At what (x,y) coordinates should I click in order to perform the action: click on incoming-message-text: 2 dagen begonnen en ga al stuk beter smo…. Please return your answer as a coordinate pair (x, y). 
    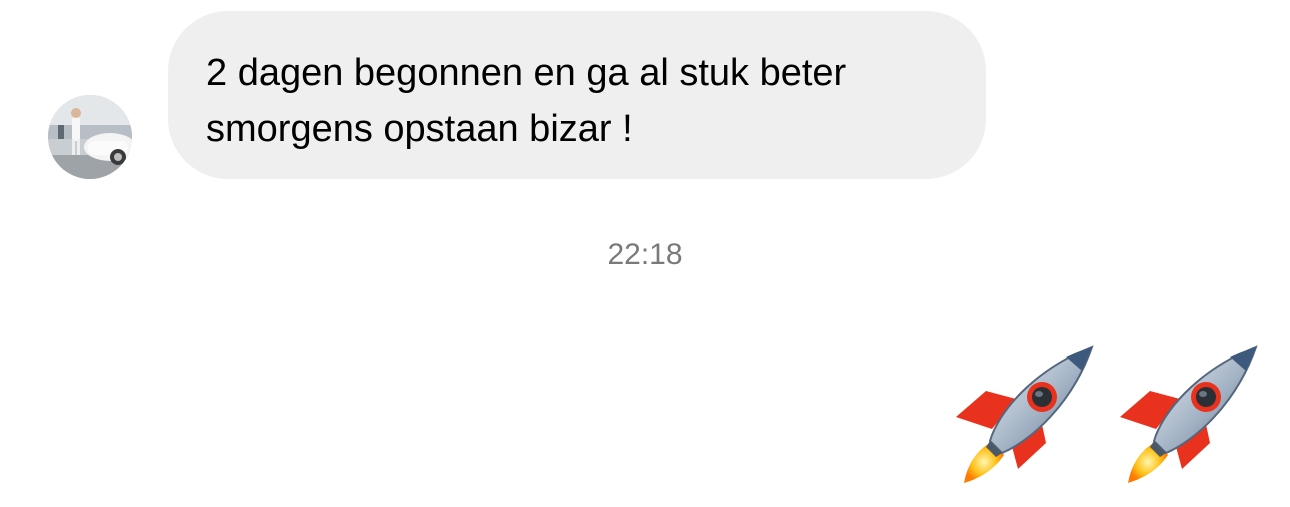
    Looking at the image, I should click on (526, 101).